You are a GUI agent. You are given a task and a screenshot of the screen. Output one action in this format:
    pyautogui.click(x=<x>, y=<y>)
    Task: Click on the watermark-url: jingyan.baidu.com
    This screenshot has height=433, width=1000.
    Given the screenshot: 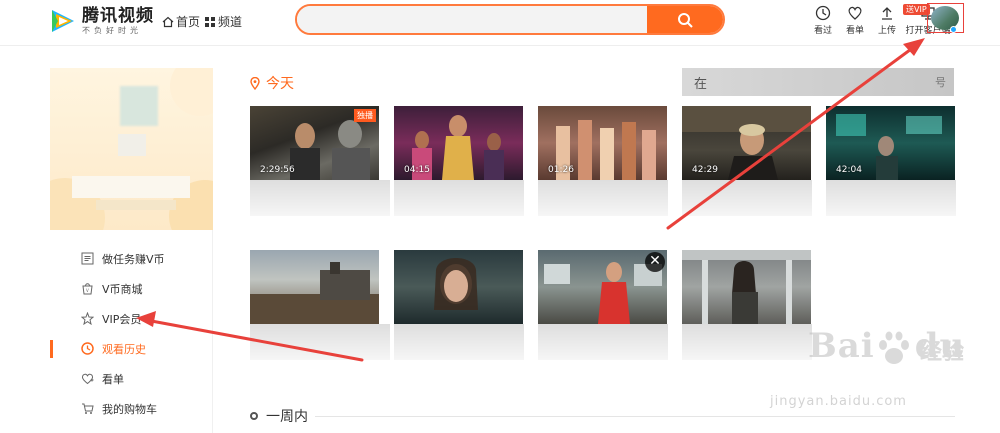 What is the action you would take?
    pyautogui.click(x=838, y=401)
    